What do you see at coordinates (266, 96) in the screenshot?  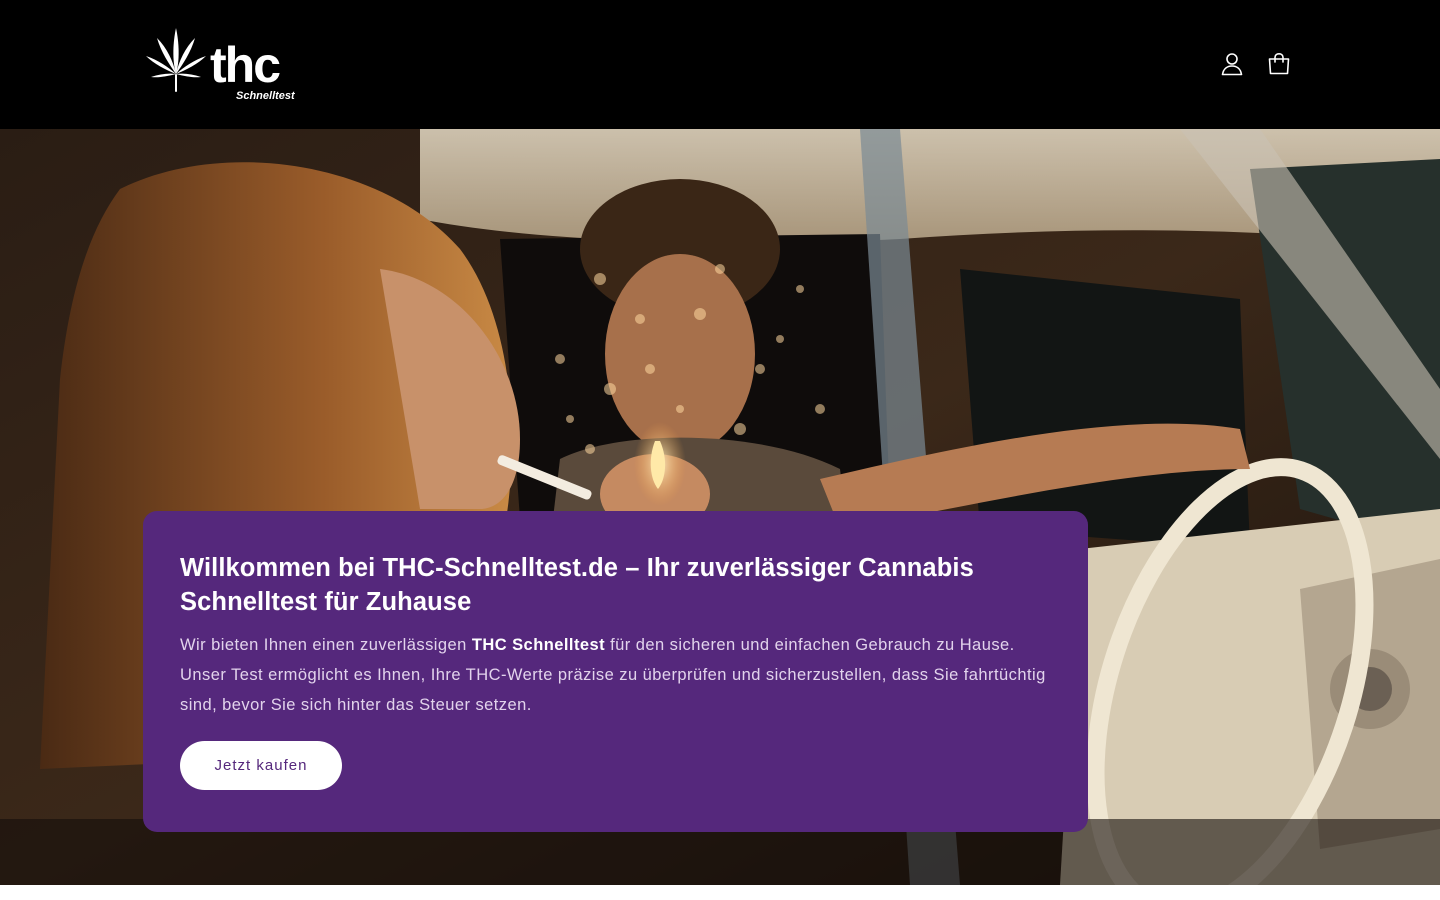 I see `logo-tagline: Schnelltest` at bounding box center [266, 96].